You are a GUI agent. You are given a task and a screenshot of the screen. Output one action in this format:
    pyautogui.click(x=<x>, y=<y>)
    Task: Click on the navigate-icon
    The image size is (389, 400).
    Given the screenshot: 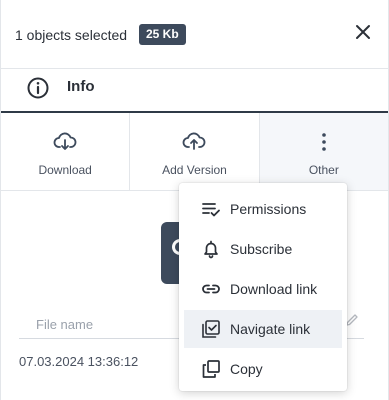 What is the action you would take?
    pyautogui.click(x=211, y=329)
    